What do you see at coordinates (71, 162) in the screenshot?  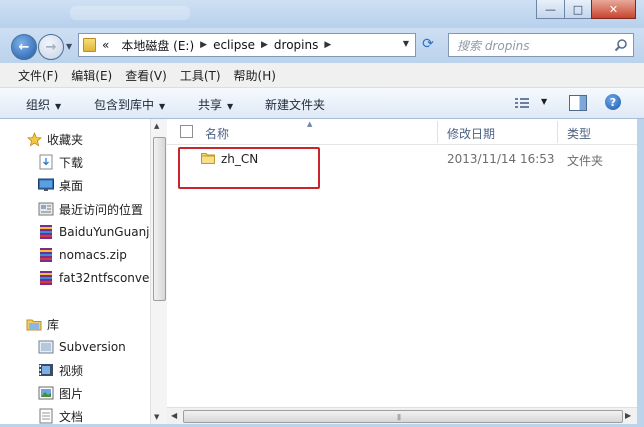 I see `nav-downloads-label: 下载` at bounding box center [71, 162].